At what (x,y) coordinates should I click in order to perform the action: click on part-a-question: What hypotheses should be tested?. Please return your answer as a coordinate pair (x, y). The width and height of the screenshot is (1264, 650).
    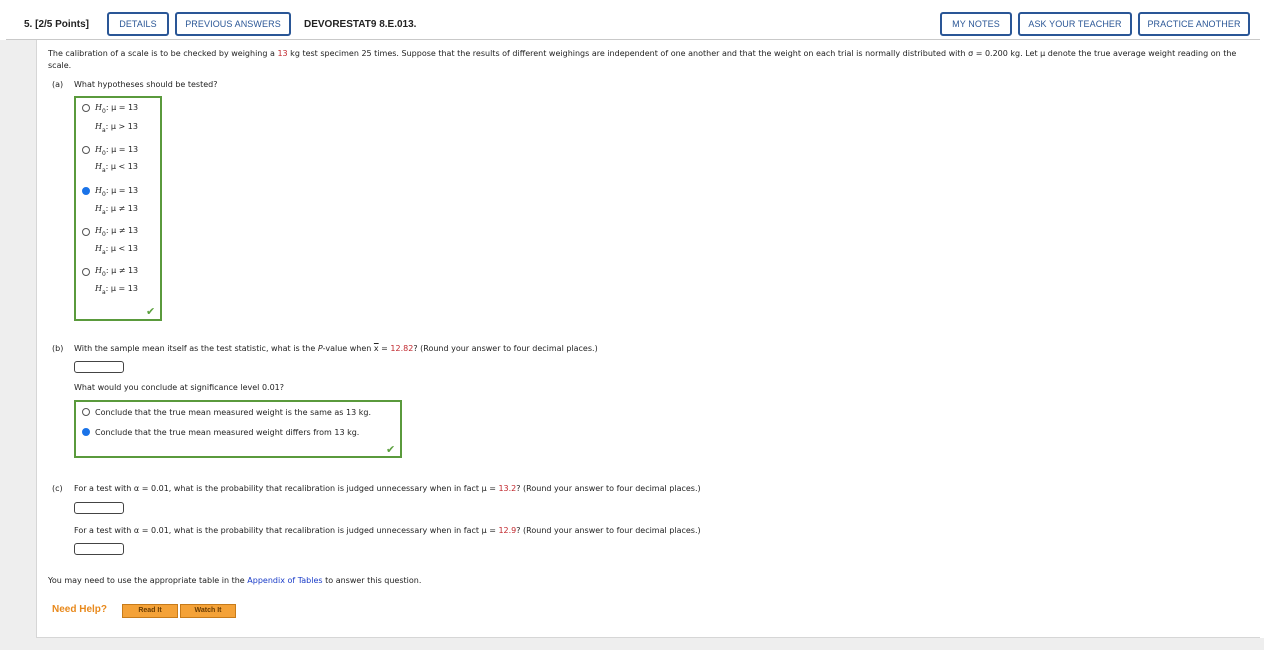
    Looking at the image, I should click on (146, 84).